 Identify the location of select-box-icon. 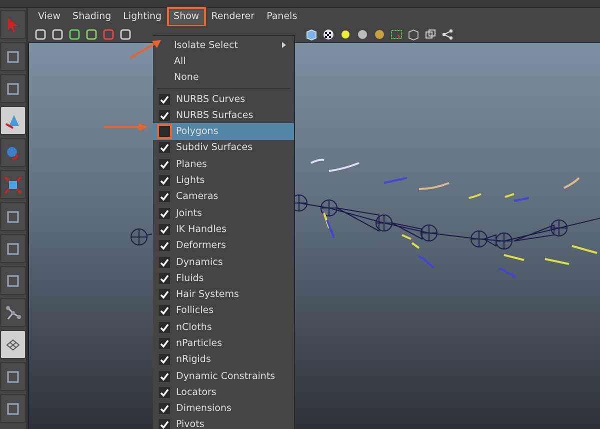
(396, 34).